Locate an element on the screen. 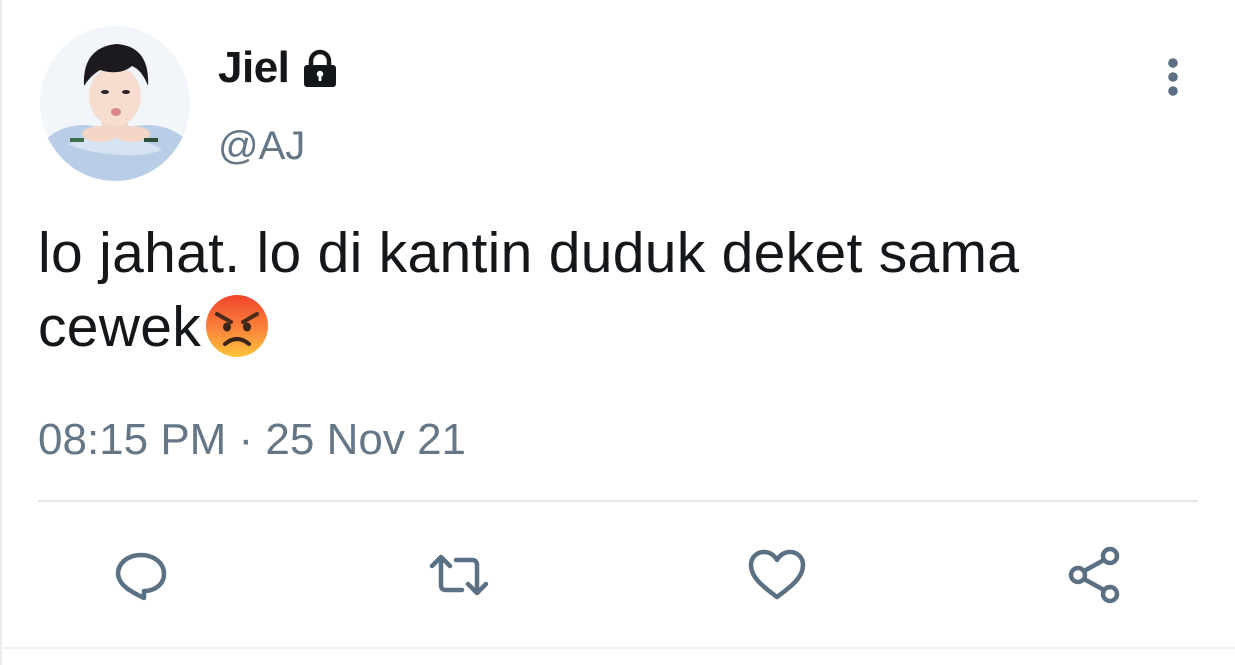 Image resolution: width=1235 pixels, height=665 pixels. more-options-button is located at coordinates (1173, 77).